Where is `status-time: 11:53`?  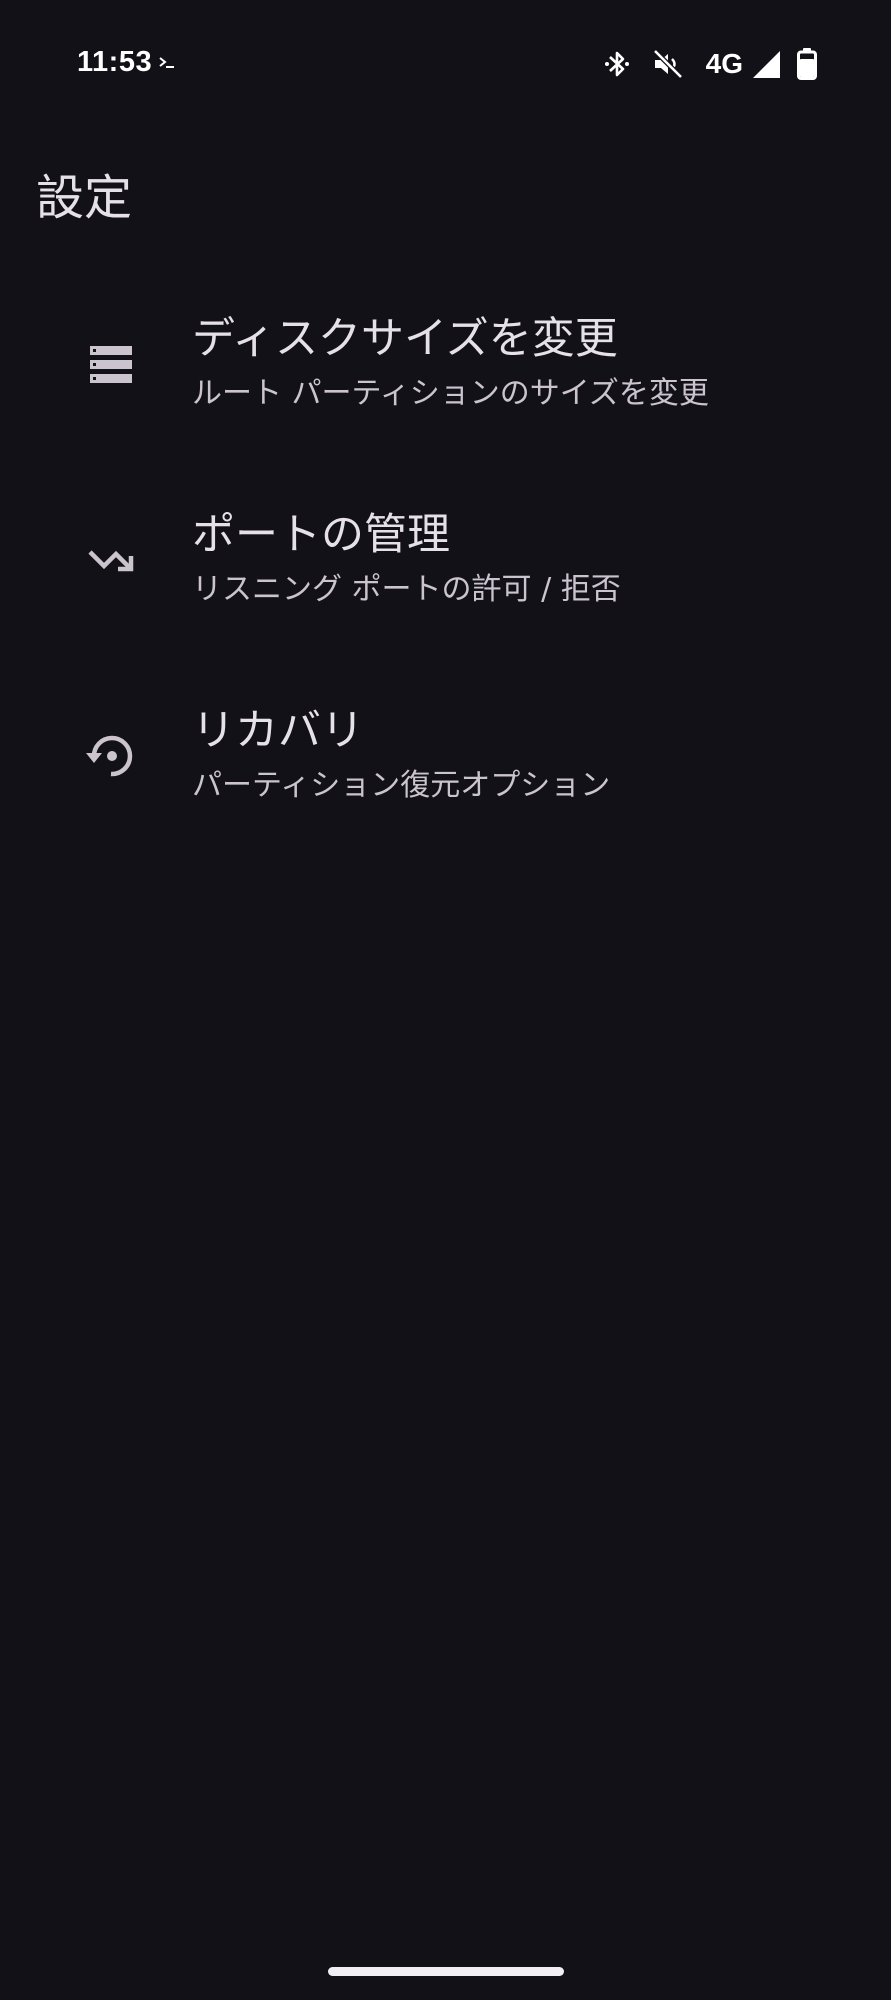
status-time: 11:53 is located at coordinates (115, 62).